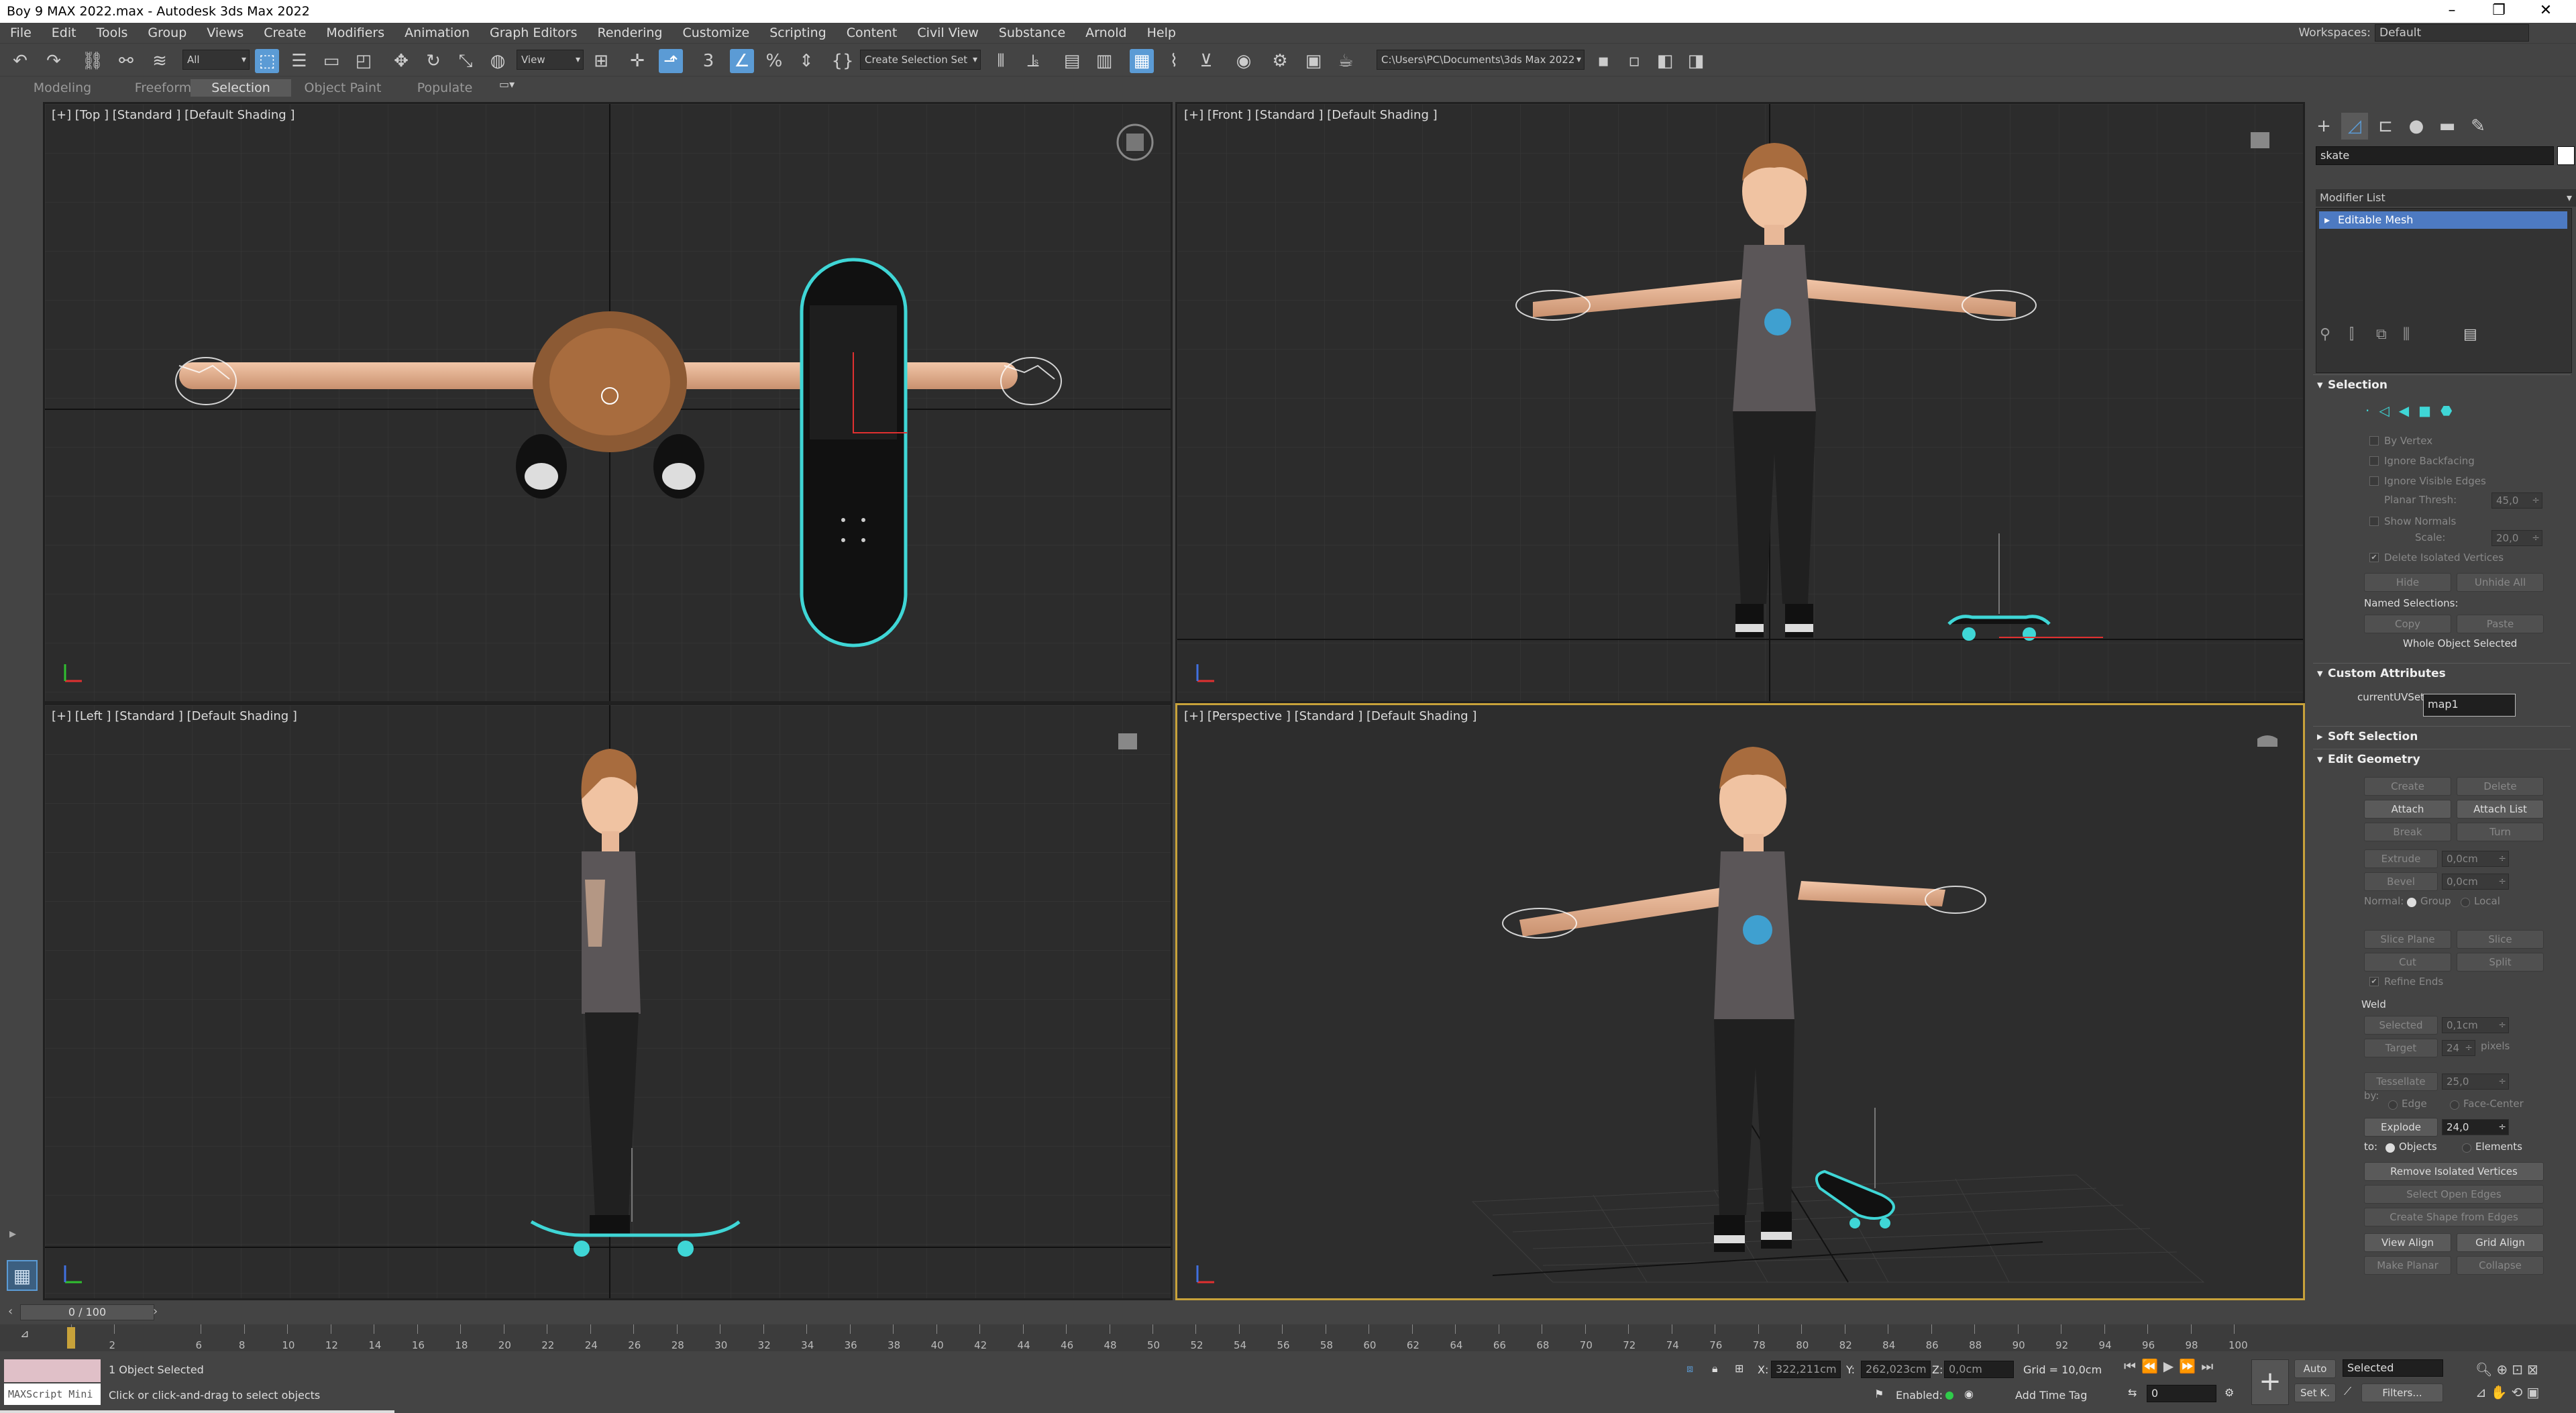 The image size is (2576, 1413). What do you see at coordinates (1346, 61) in the screenshot?
I see `render-production-icon: ☕` at bounding box center [1346, 61].